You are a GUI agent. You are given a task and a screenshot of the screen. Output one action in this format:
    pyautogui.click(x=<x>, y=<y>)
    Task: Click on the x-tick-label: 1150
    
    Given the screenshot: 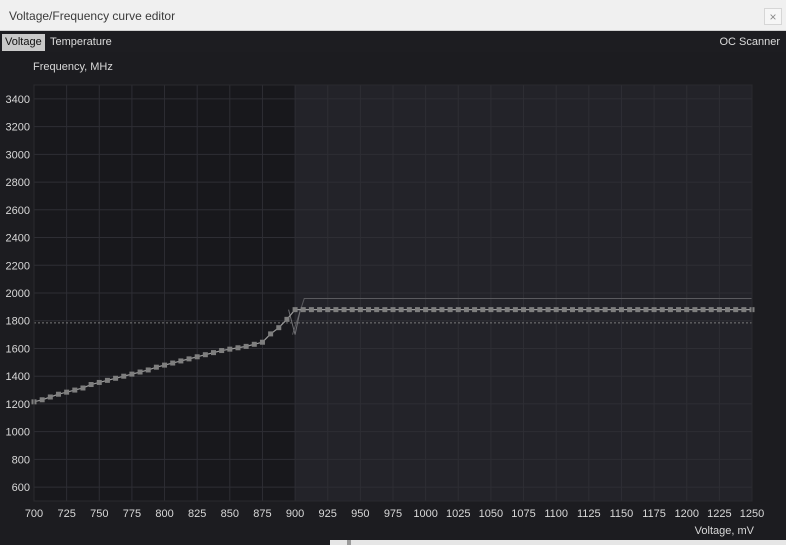 What is the action you would take?
    pyautogui.click(x=622, y=514)
    